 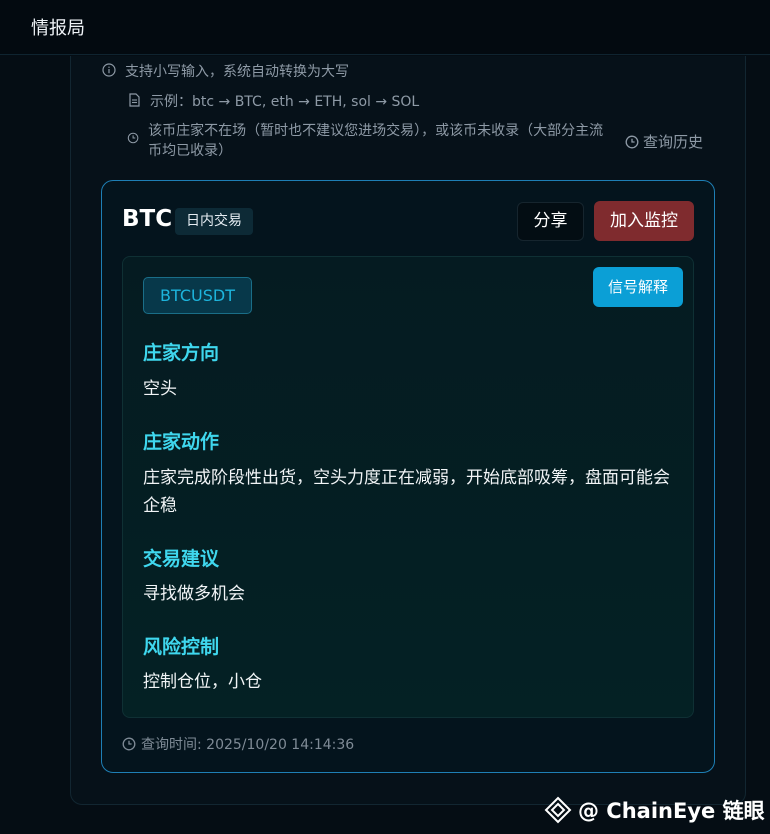 What do you see at coordinates (385, 27) in the screenshot?
I see `top-bar: 情报局` at bounding box center [385, 27].